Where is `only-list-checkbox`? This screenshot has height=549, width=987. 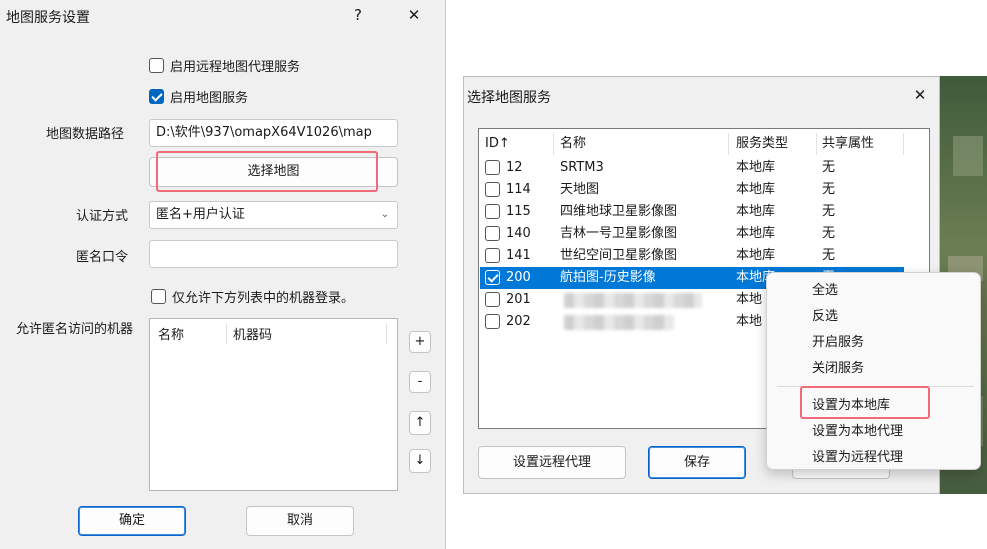 only-list-checkbox is located at coordinates (158, 296).